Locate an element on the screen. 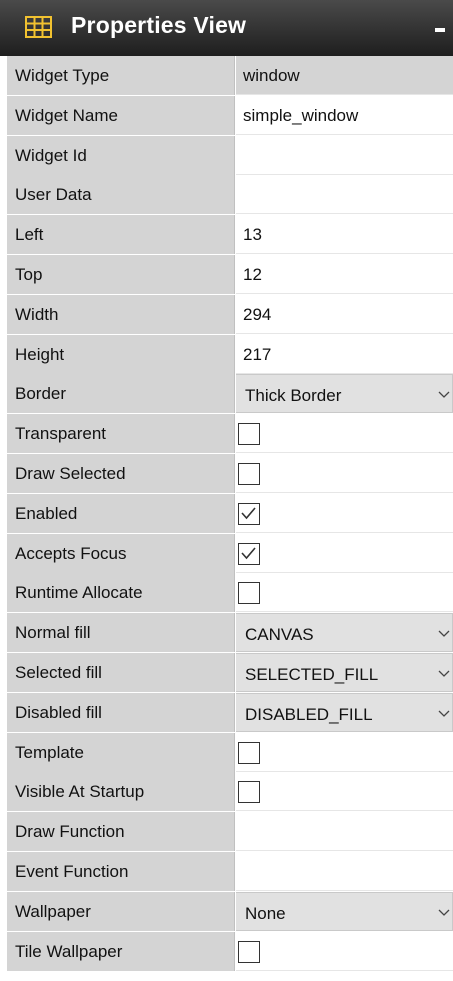 The height and width of the screenshot is (981, 453). property-row: Left 13 is located at coordinates (226, 235).